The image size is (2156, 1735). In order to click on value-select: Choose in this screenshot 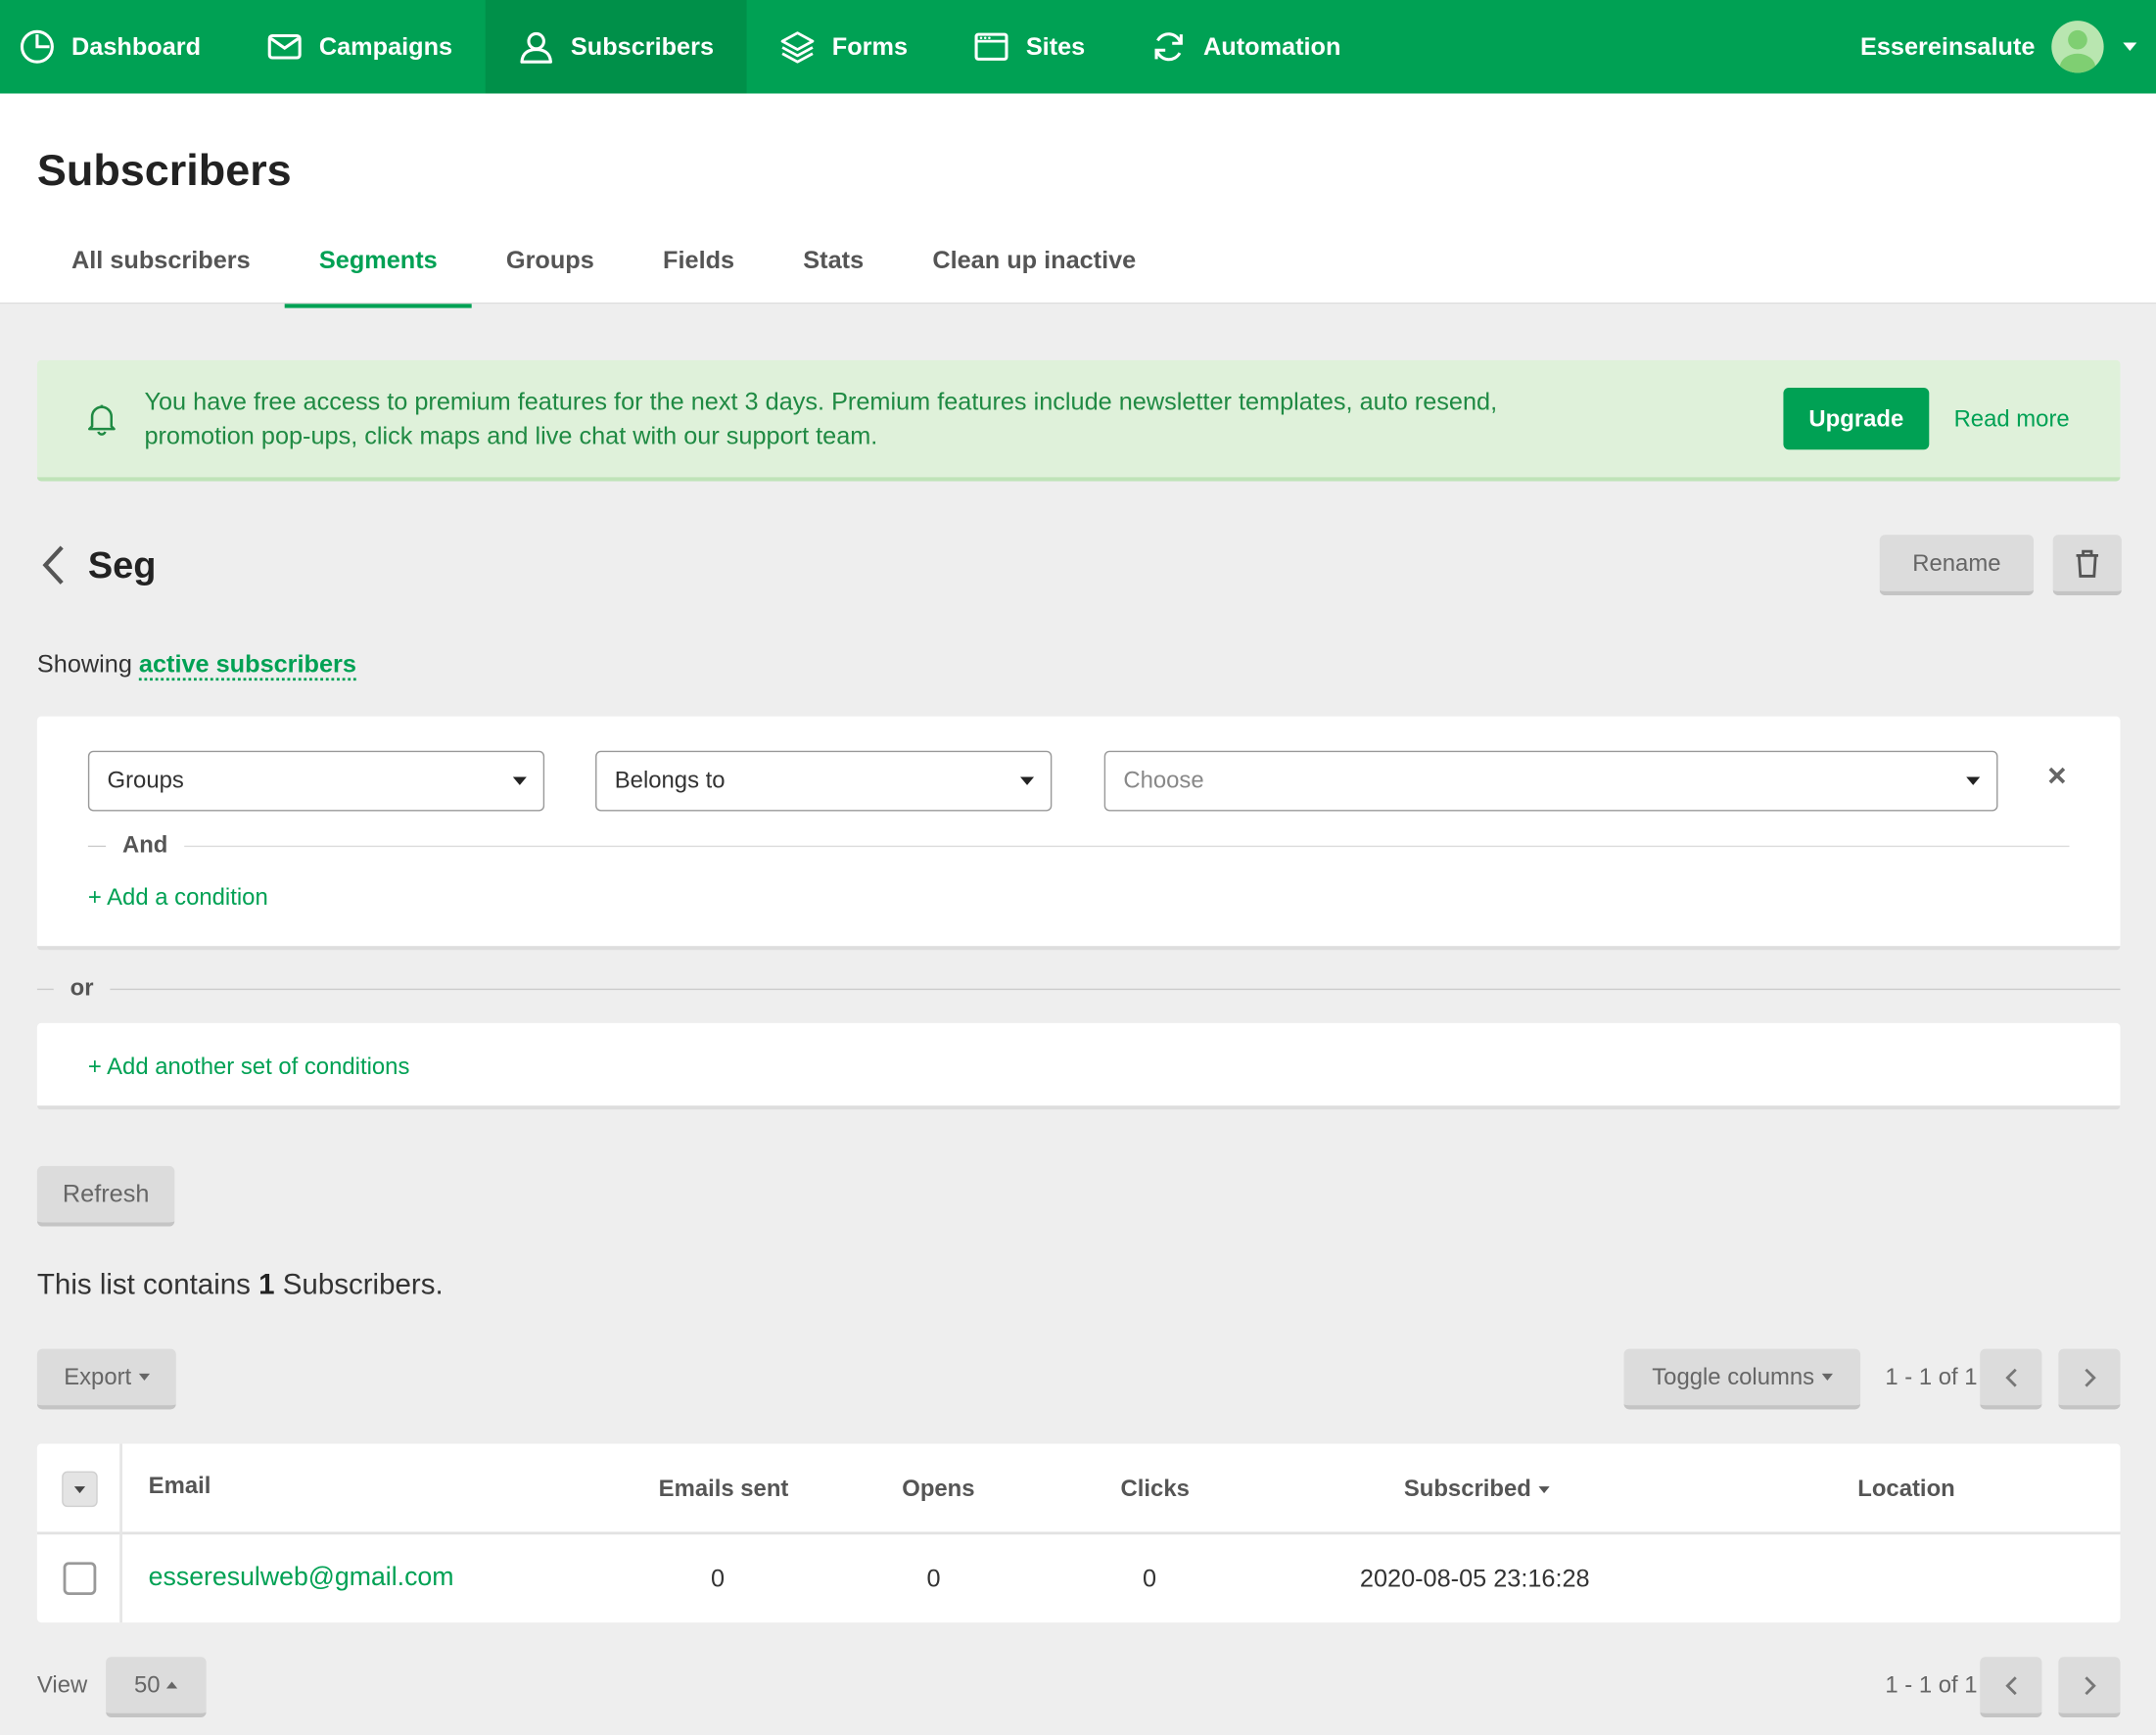, I will do `click(1551, 781)`.